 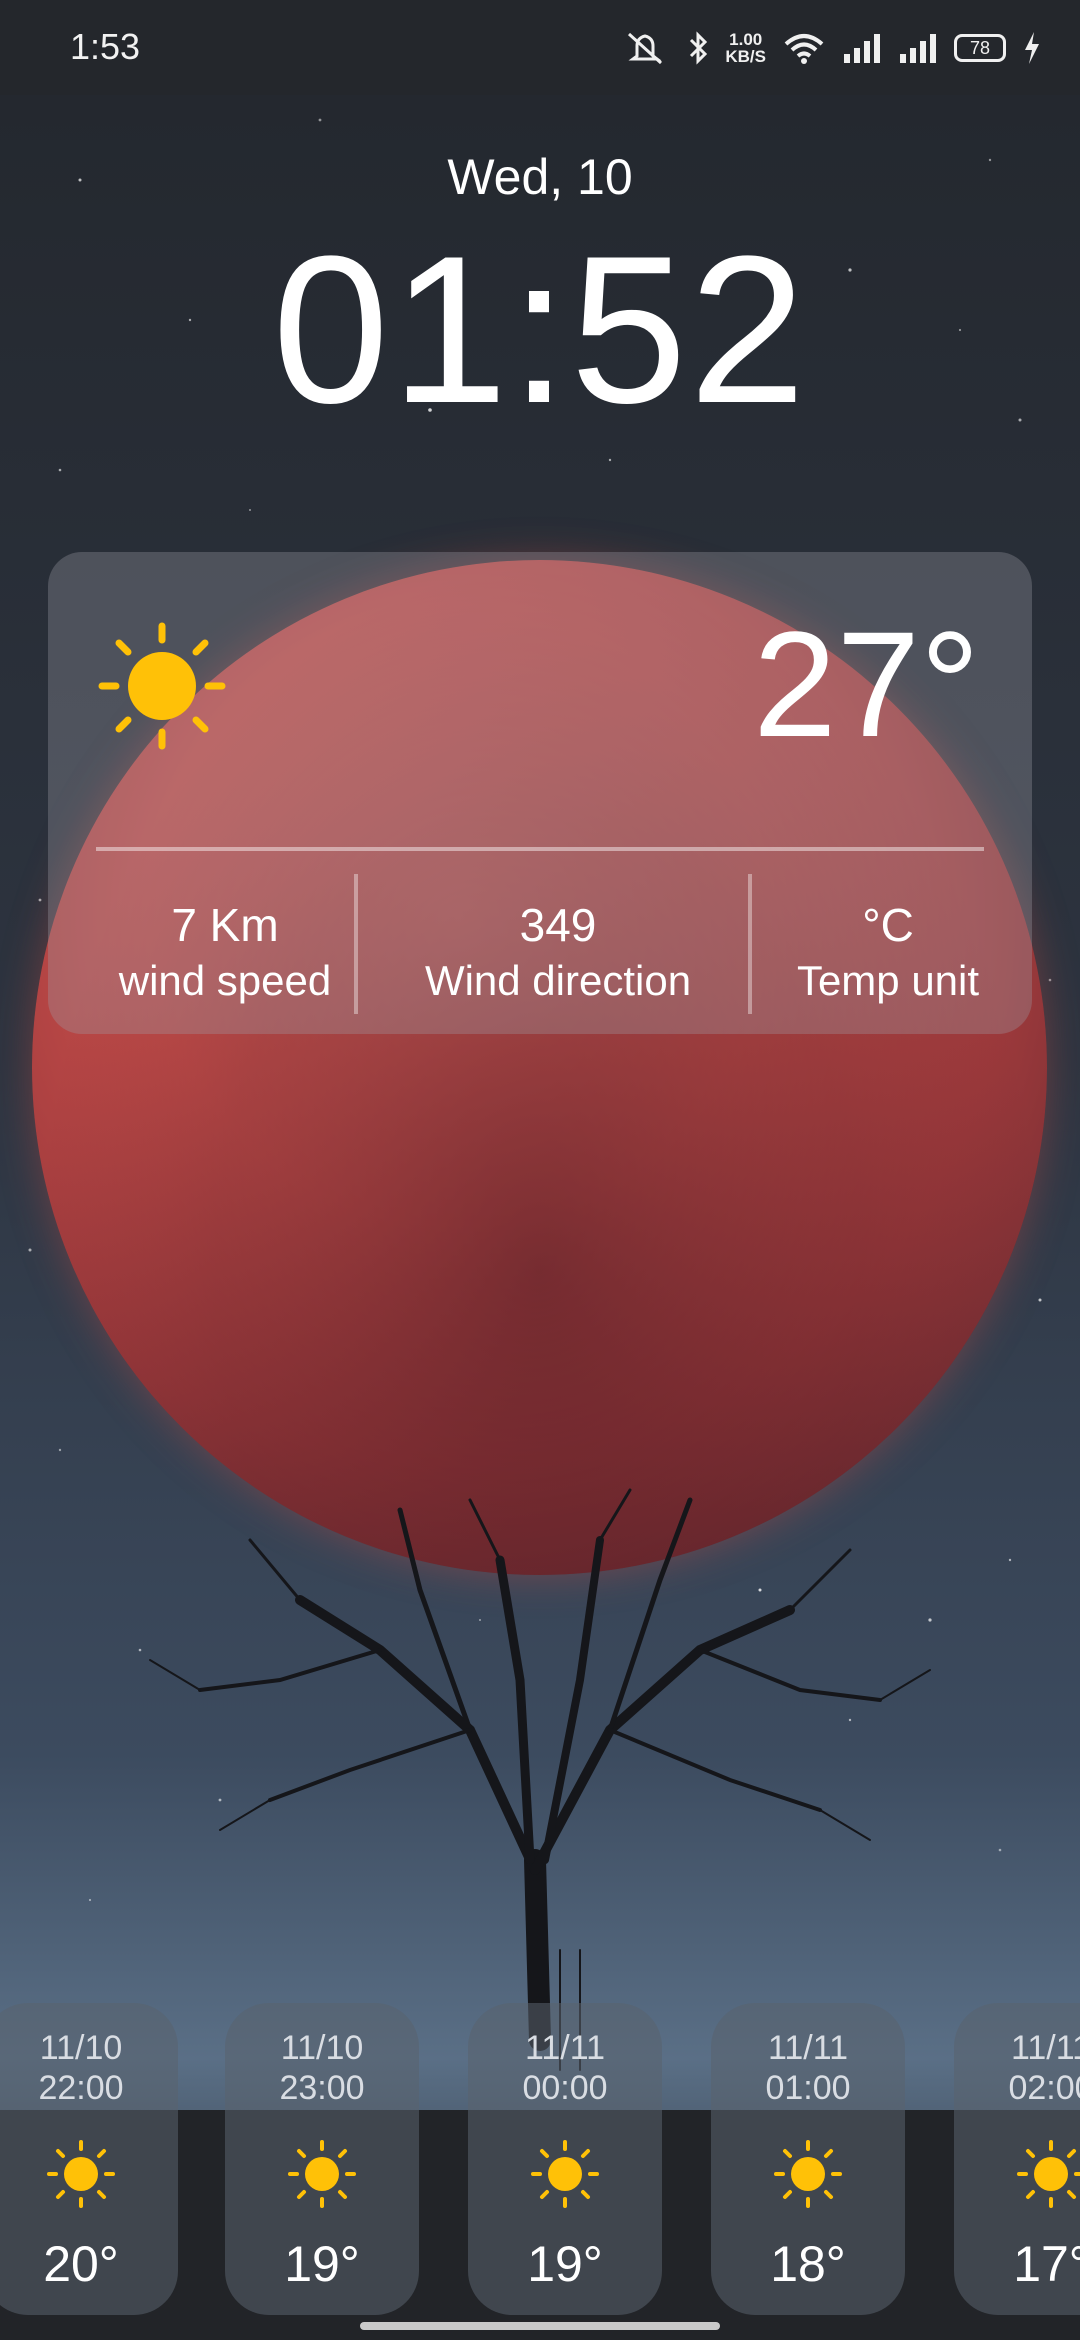 What do you see at coordinates (540, 329) in the screenshot?
I see `clock-time: 01:52` at bounding box center [540, 329].